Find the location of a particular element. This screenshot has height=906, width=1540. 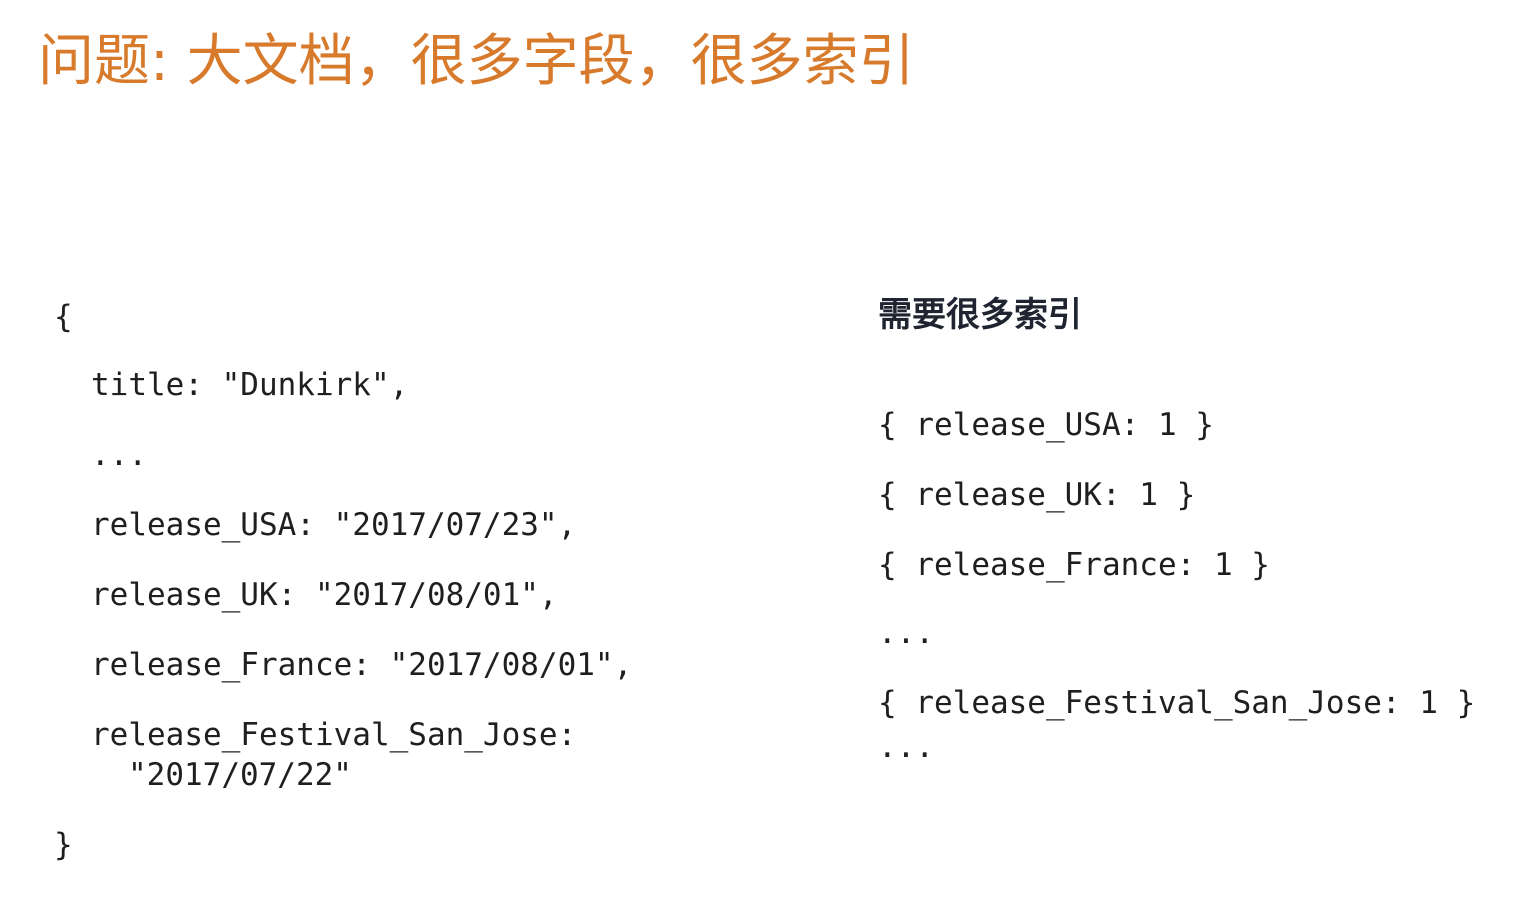

index-item-release-france: { release_France: 1 } is located at coordinates (1074, 565).